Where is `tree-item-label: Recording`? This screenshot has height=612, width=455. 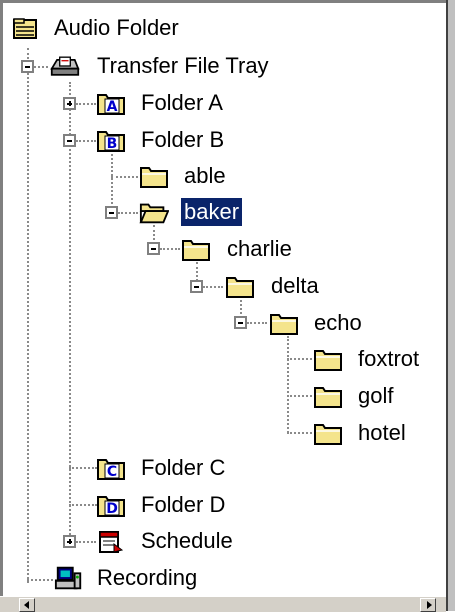 tree-item-label: Recording is located at coordinates (147, 577).